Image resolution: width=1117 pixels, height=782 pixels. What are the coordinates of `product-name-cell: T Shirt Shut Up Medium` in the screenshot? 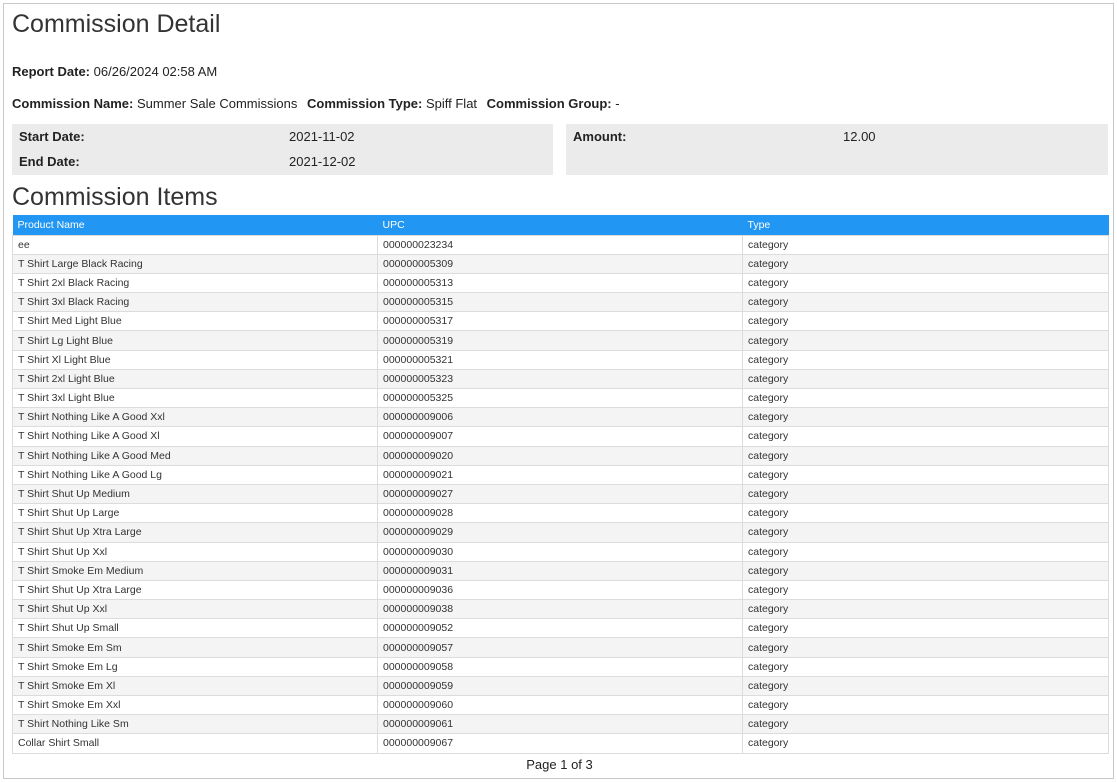 It's located at (195, 494).